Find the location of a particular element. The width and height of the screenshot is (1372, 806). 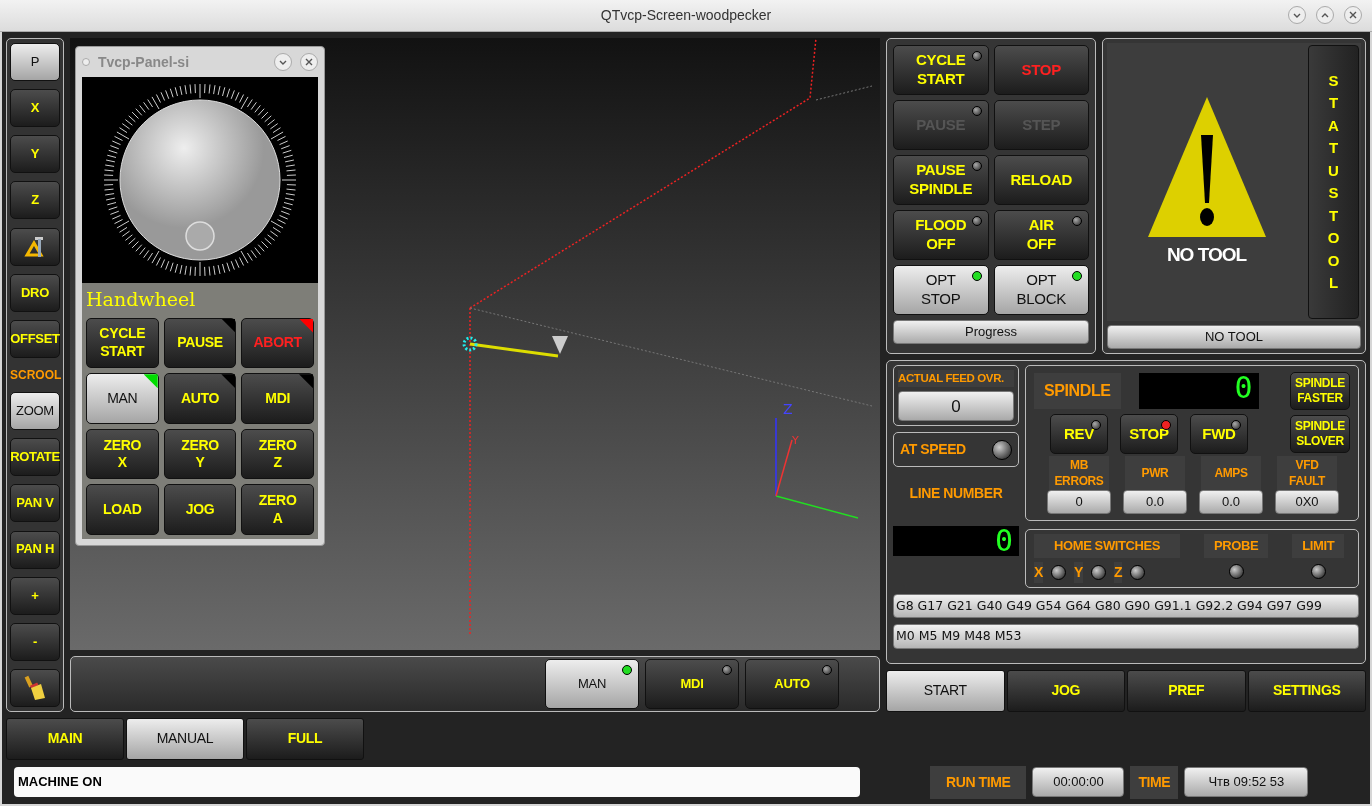

sidebar-button: Z is located at coordinates (35, 200).